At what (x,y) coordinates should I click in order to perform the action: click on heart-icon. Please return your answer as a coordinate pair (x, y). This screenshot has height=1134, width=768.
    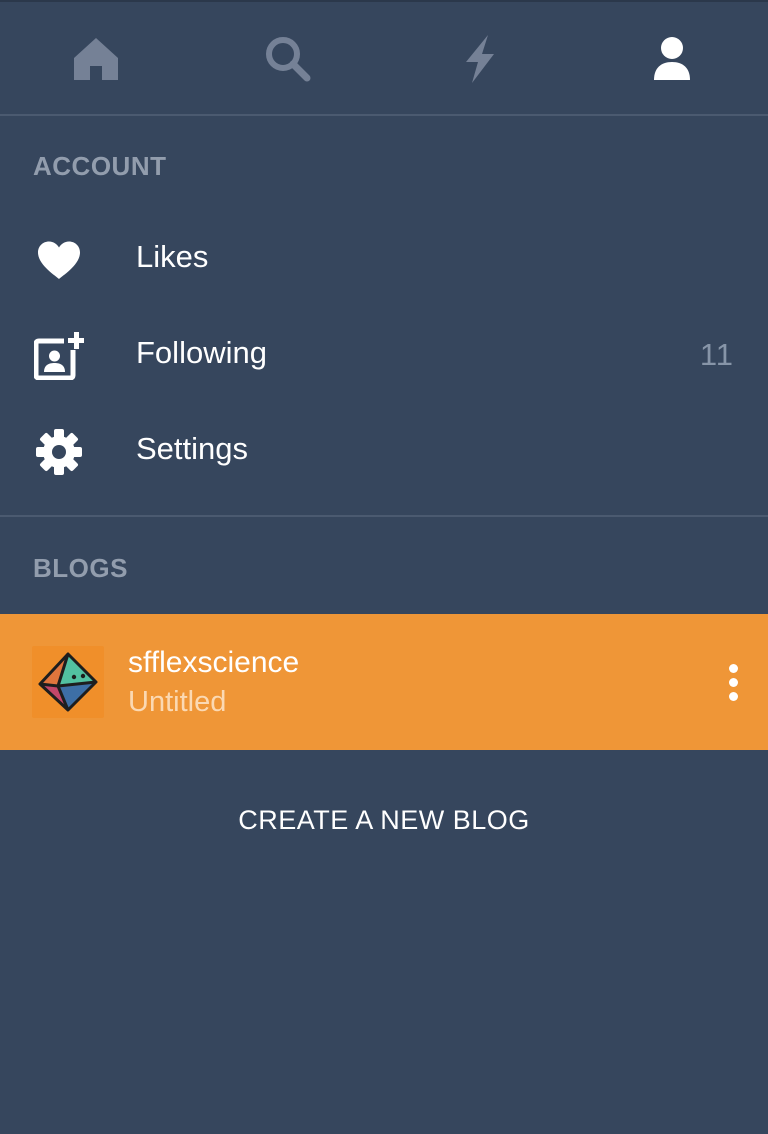
    Looking at the image, I should click on (59, 260).